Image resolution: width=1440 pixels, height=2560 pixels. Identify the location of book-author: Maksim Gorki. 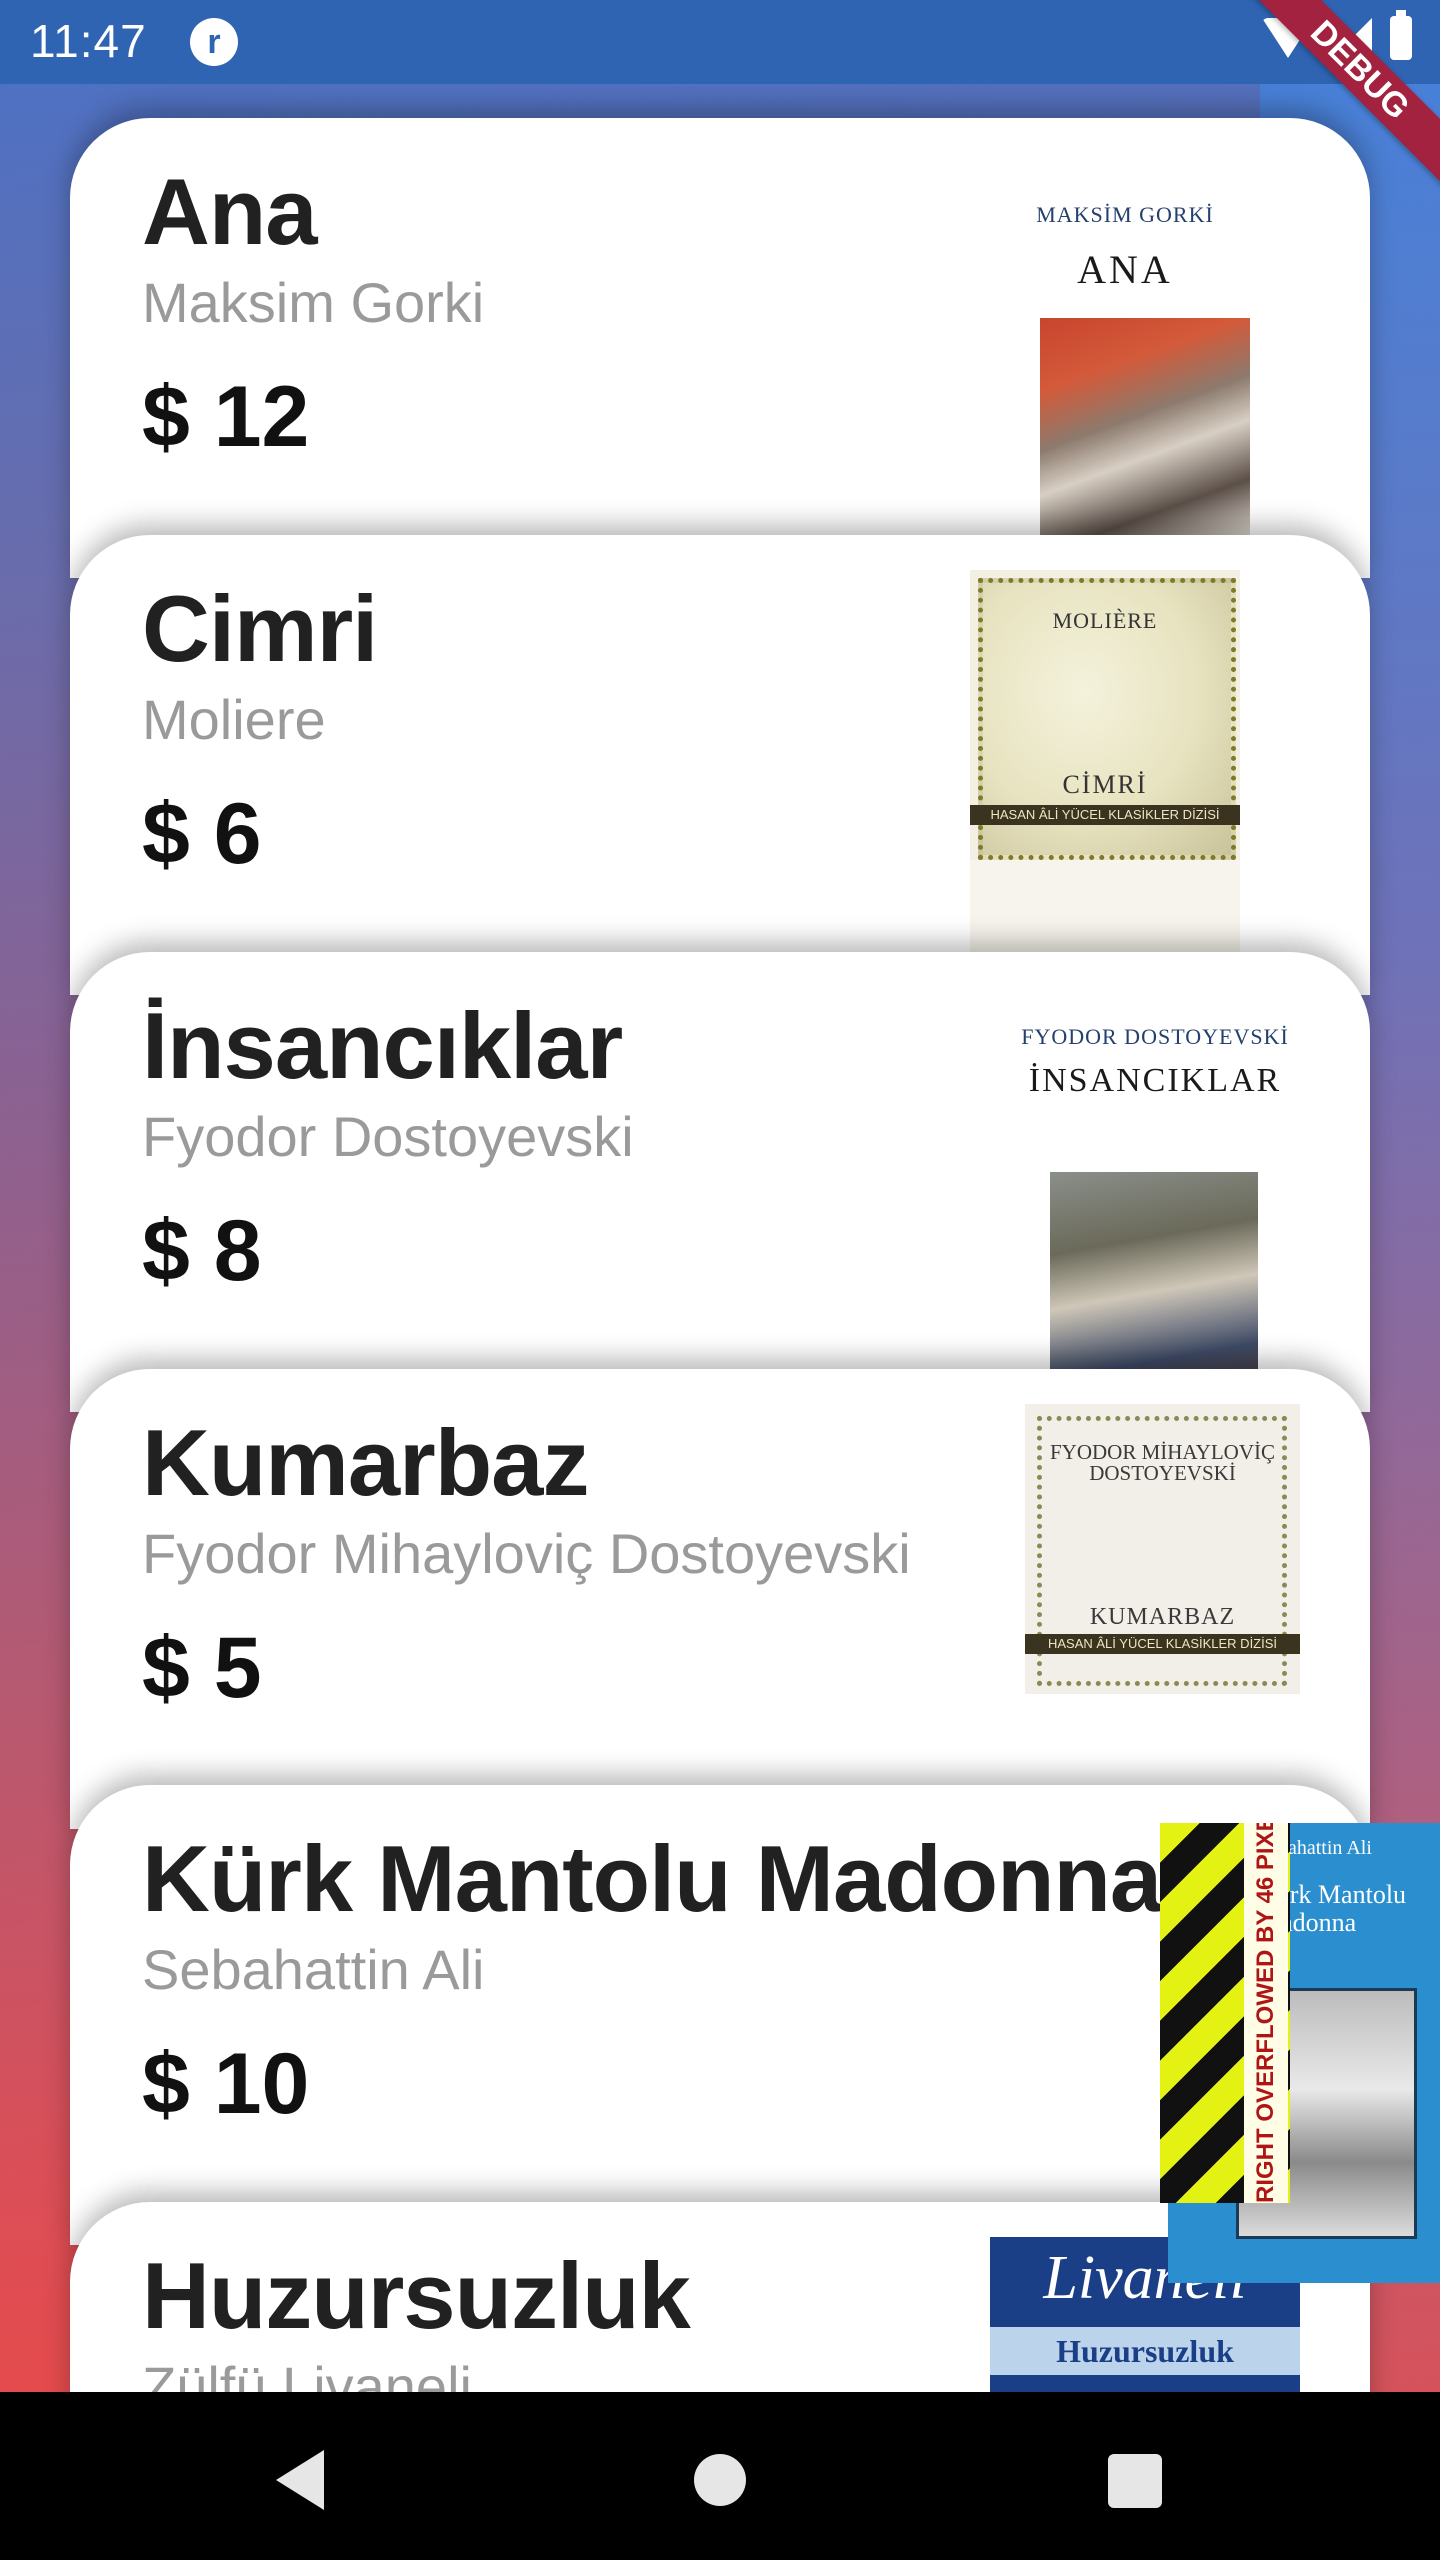
(313, 302).